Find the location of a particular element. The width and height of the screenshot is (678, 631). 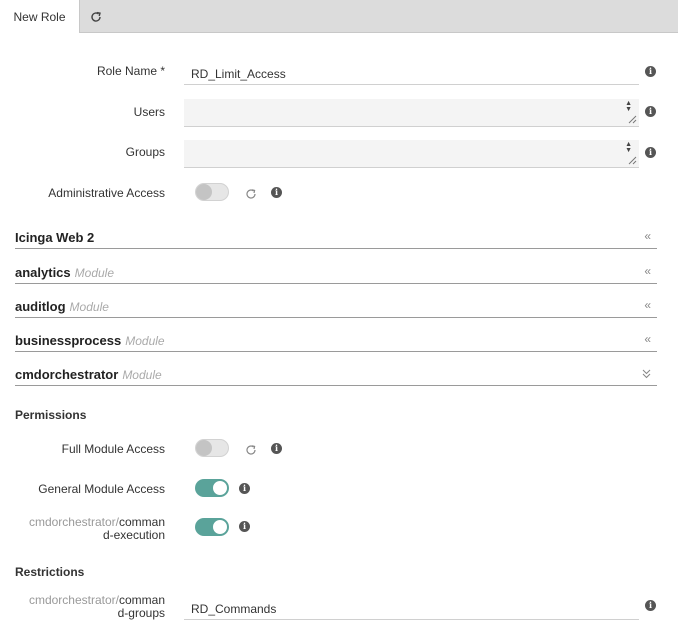

admin-access-label: Administrative Access is located at coordinates (106, 193).